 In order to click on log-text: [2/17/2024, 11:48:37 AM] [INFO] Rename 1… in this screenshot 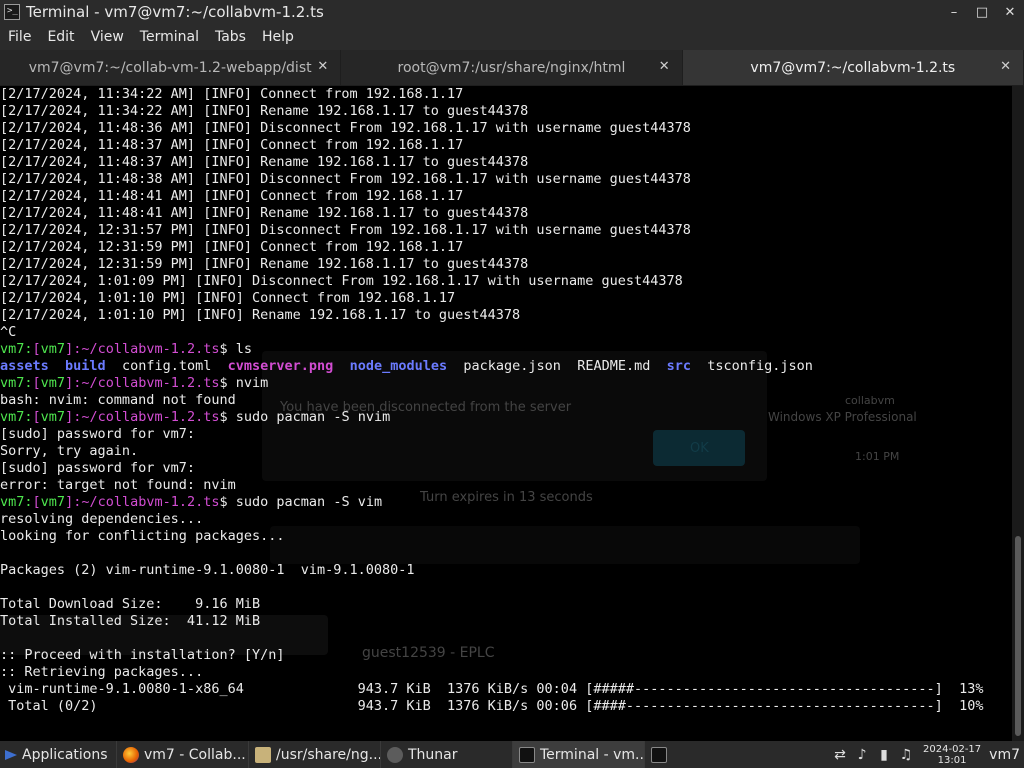, I will do `click(264, 162)`.